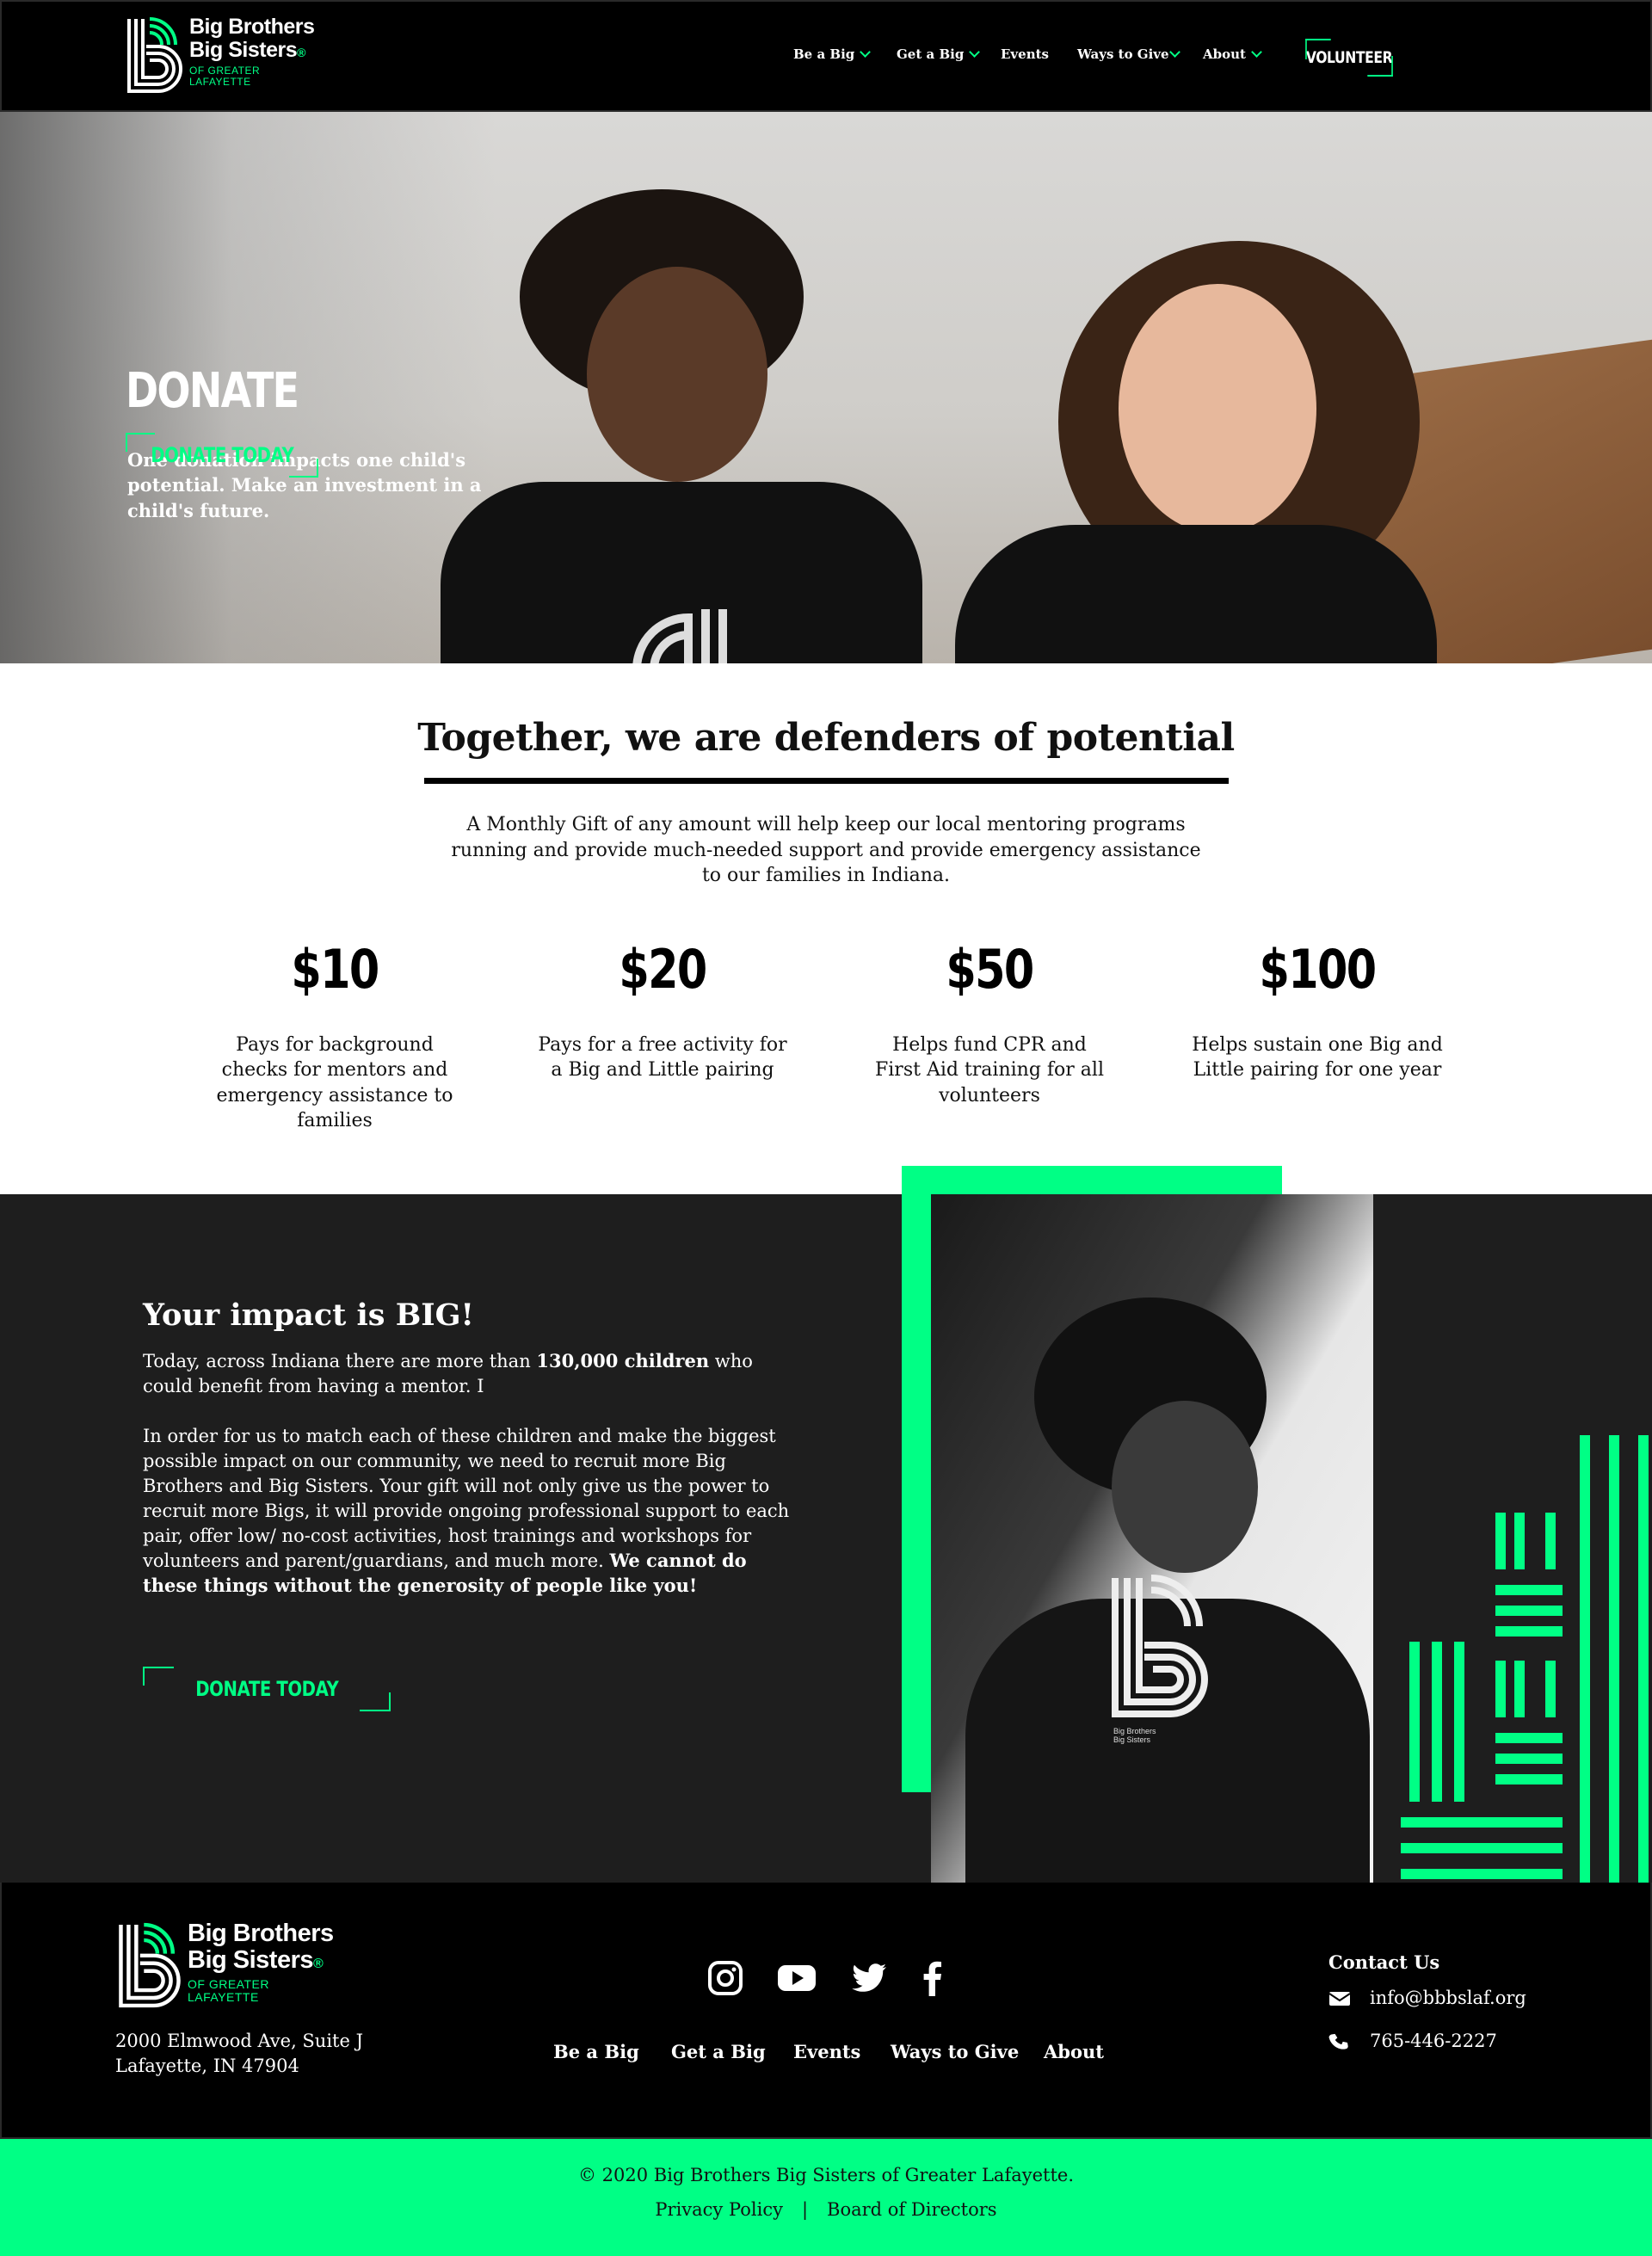  What do you see at coordinates (826, 2051) in the screenshot?
I see `footer-nav-events: Events` at bounding box center [826, 2051].